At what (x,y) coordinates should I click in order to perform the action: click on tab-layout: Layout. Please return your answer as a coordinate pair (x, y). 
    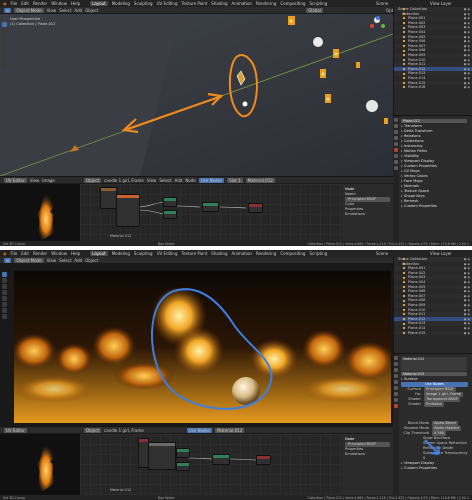
    Looking at the image, I should click on (99, 253).